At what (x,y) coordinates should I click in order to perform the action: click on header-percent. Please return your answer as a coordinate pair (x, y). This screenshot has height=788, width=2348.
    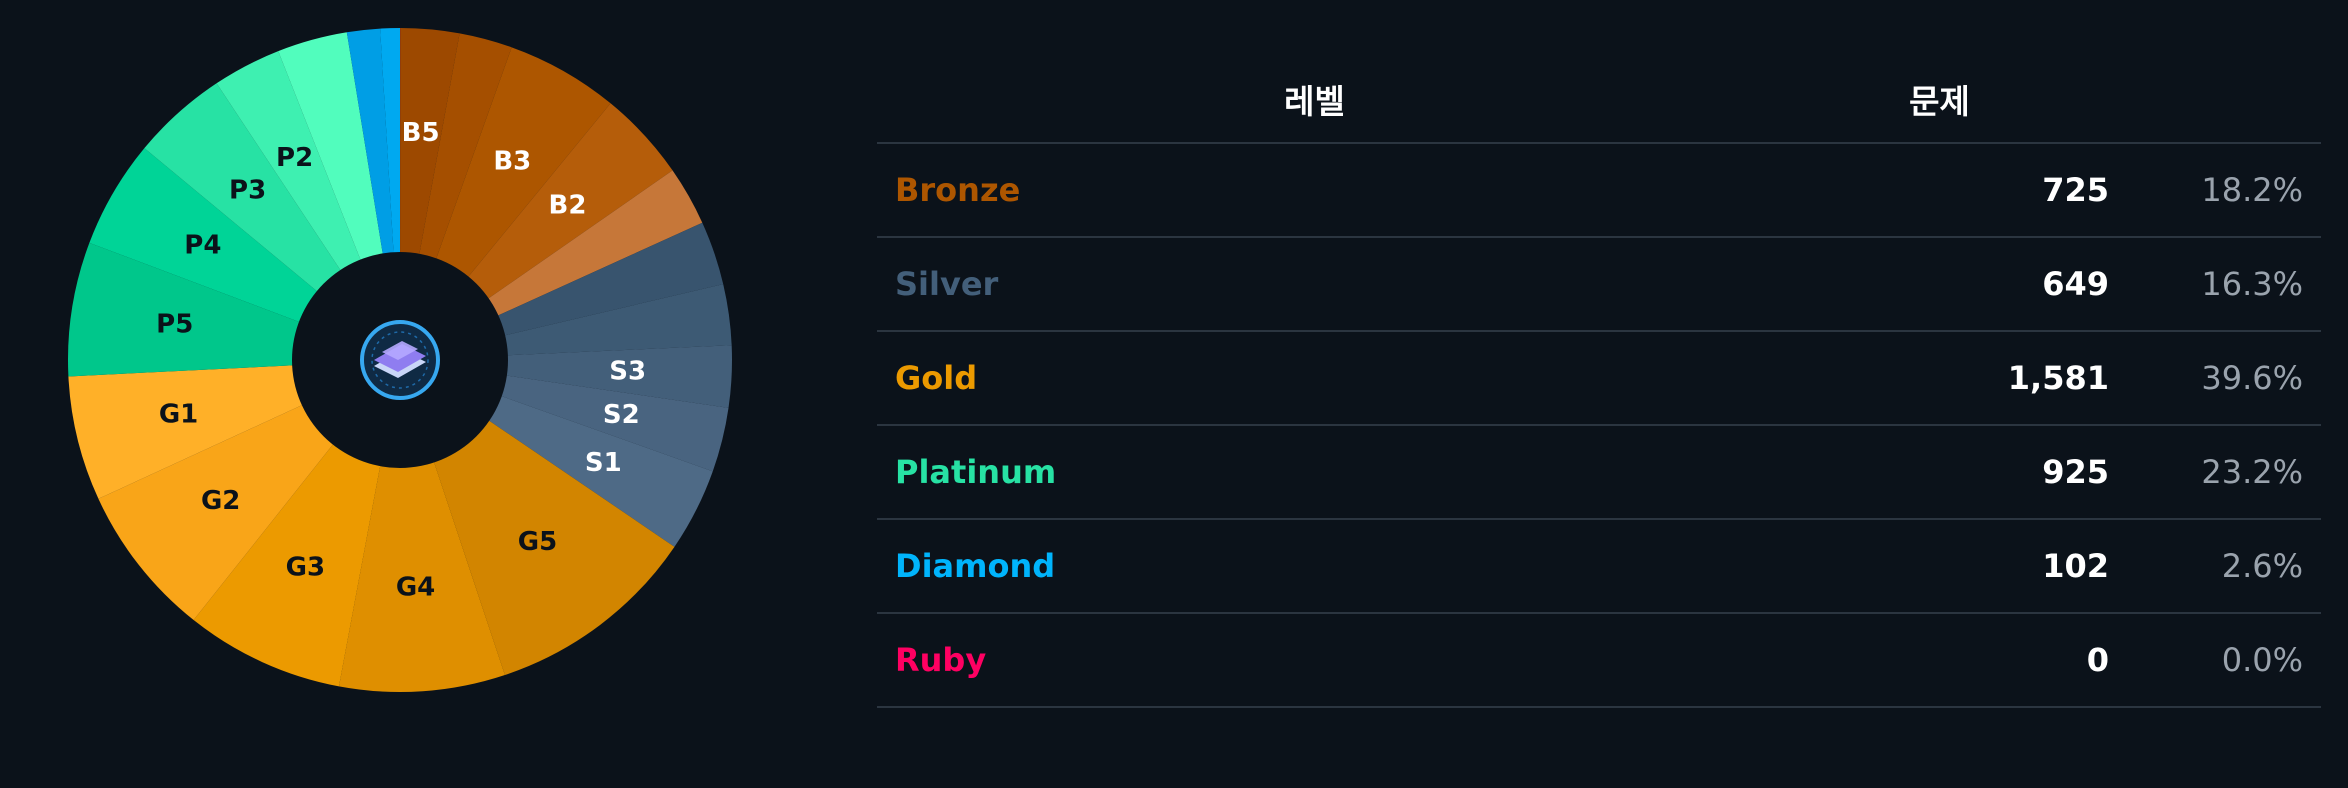
    Looking at the image, I should click on (2224, 100).